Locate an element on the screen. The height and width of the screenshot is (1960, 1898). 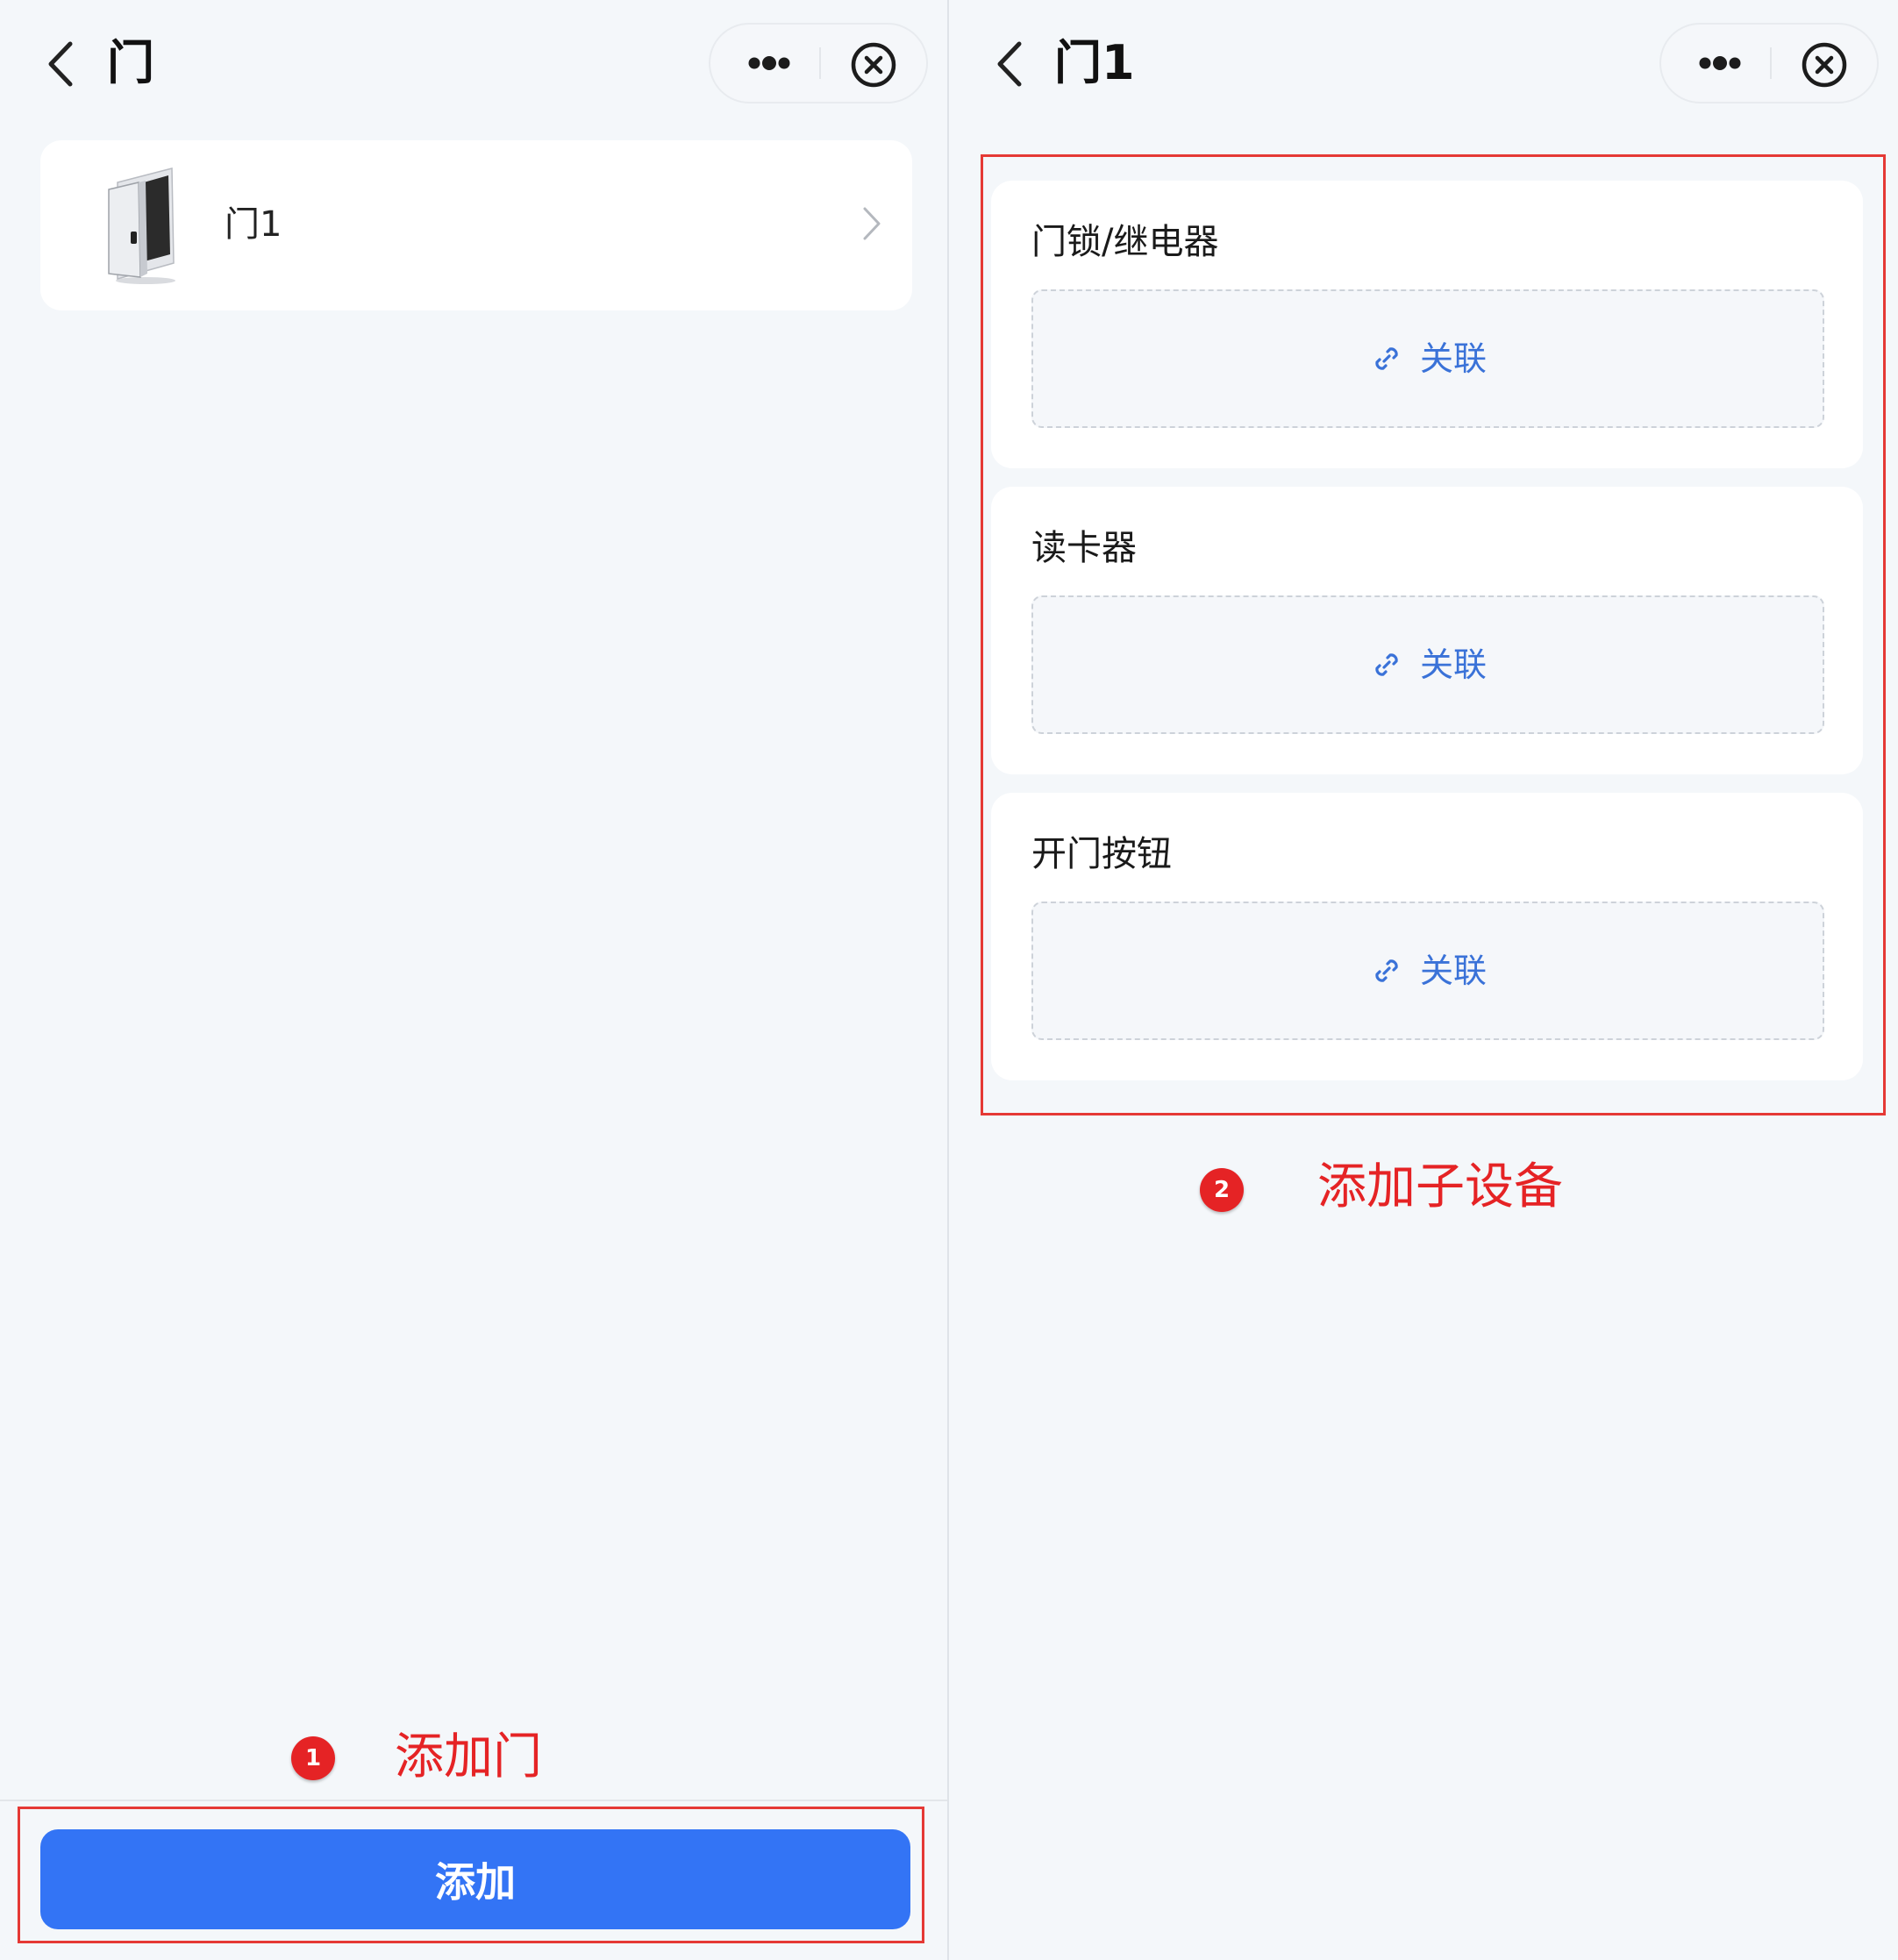
callout-text: 添加门 is located at coordinates (469, 1757).